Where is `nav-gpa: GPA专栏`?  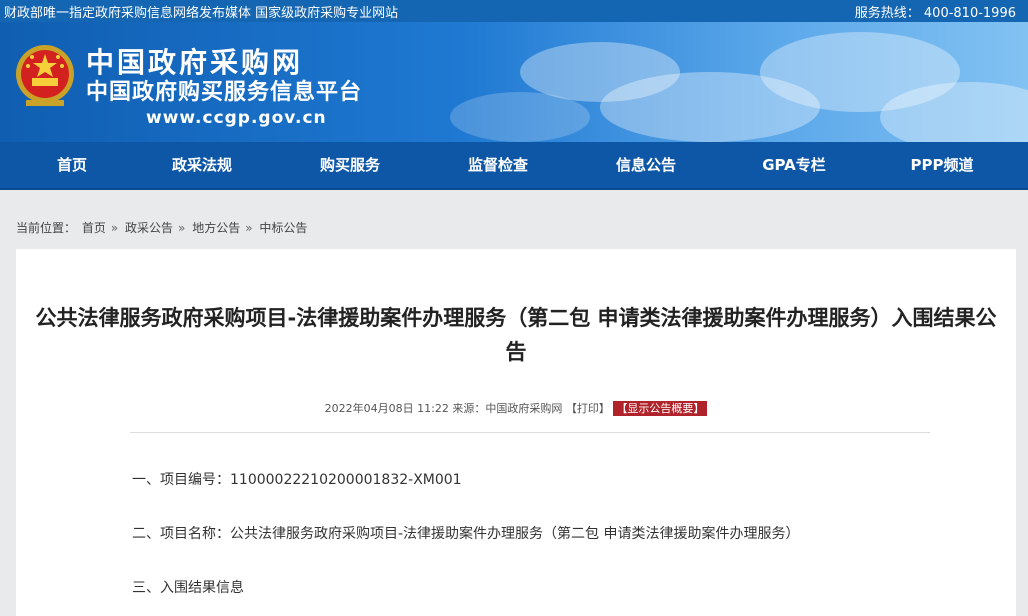
nav-gpa: GPA专栏 is located at coordinates (794, 165).